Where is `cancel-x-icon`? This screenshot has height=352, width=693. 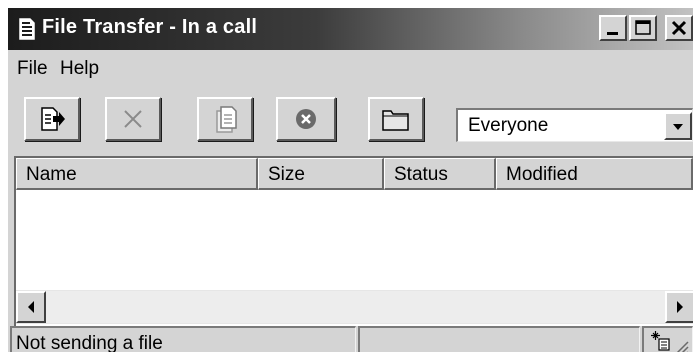 cancel-x-icon is located at coordinates (133, 119).